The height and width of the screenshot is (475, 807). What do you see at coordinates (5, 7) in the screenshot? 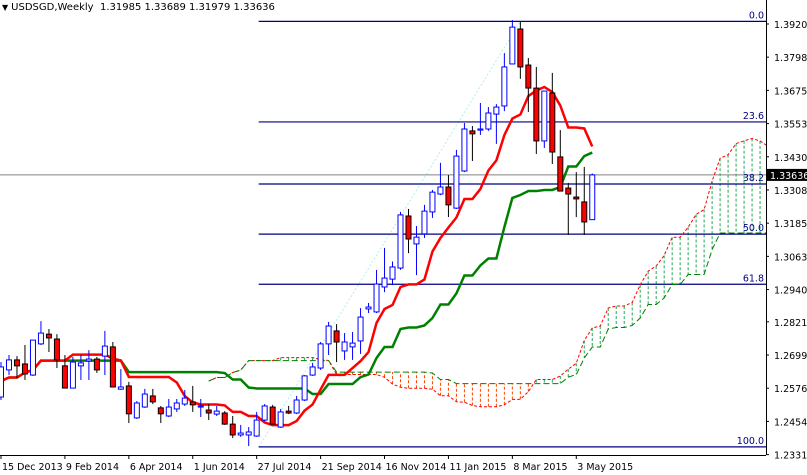
I see `dropdown-arrow-icon: ▼` at bounding box center [5, 7].